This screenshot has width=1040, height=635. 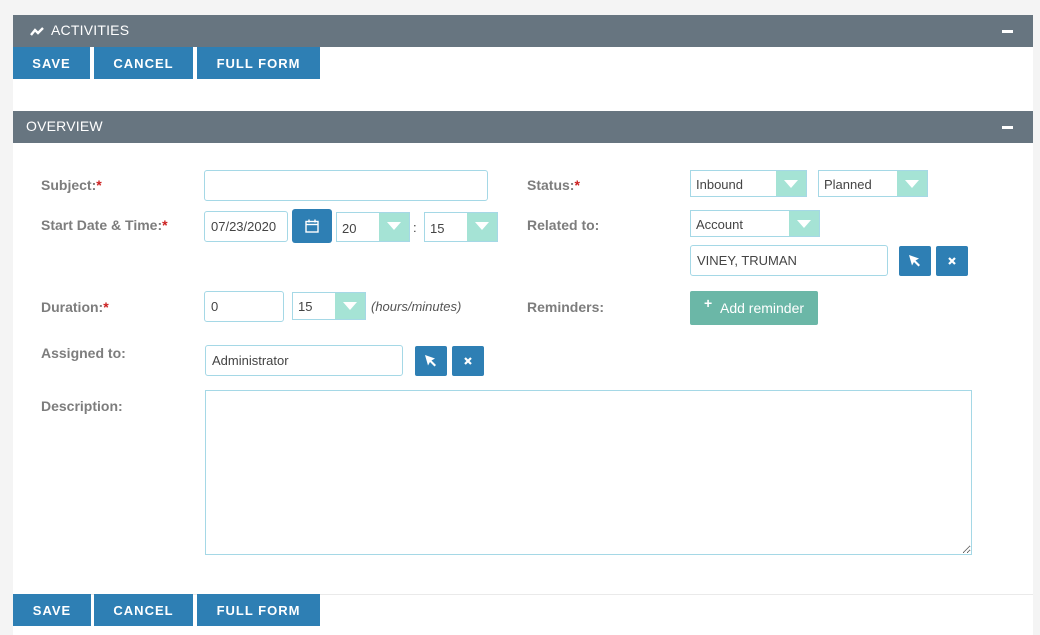 I want to click on activities-title: ACTIVITIES, so click(x=90, y=30).